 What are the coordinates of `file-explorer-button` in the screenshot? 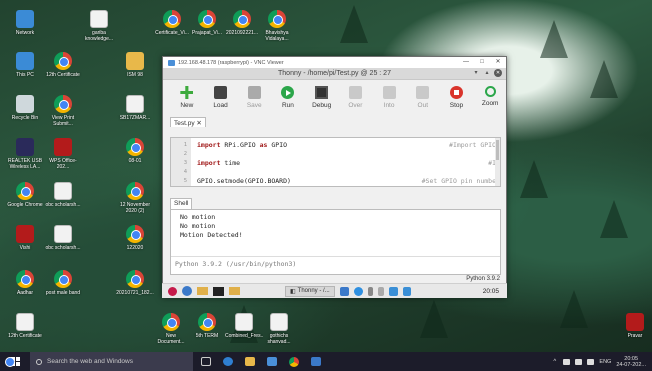 It's located at (250, 361).